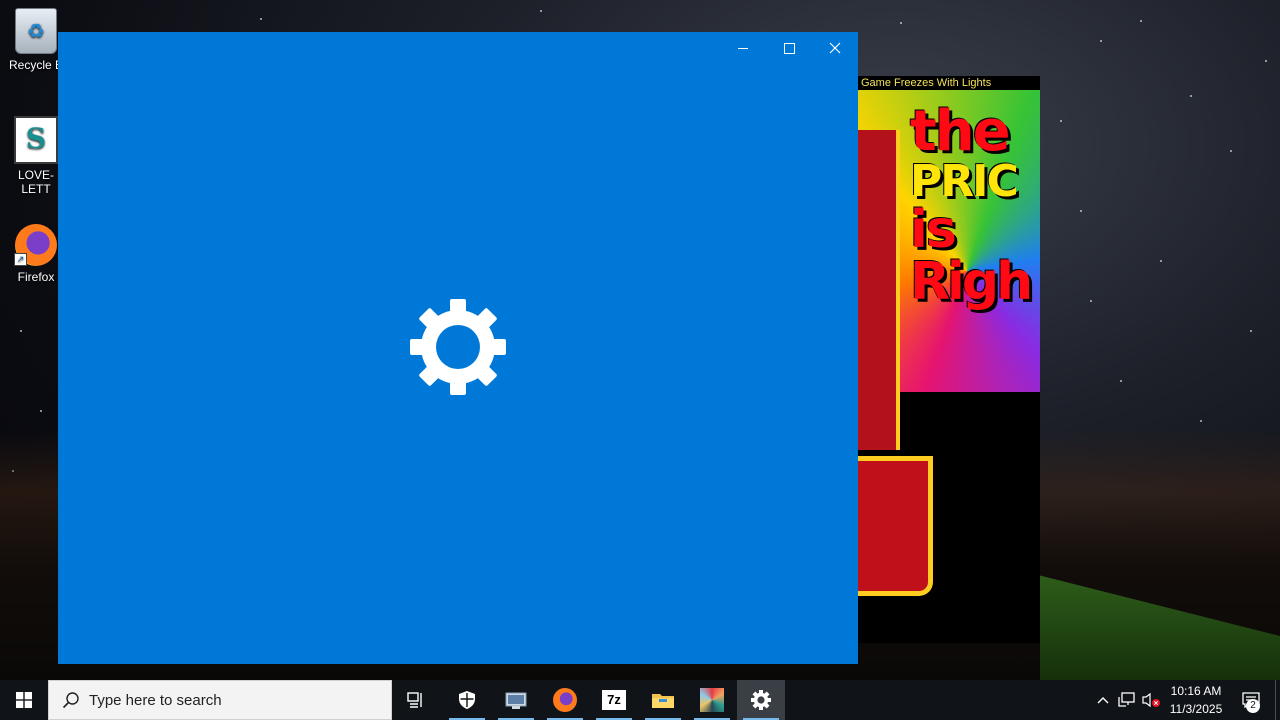 Image resolution: width=1280 pixels, height=720 pixels. I want to click on volume-muted-icon, so click(1151, 700).